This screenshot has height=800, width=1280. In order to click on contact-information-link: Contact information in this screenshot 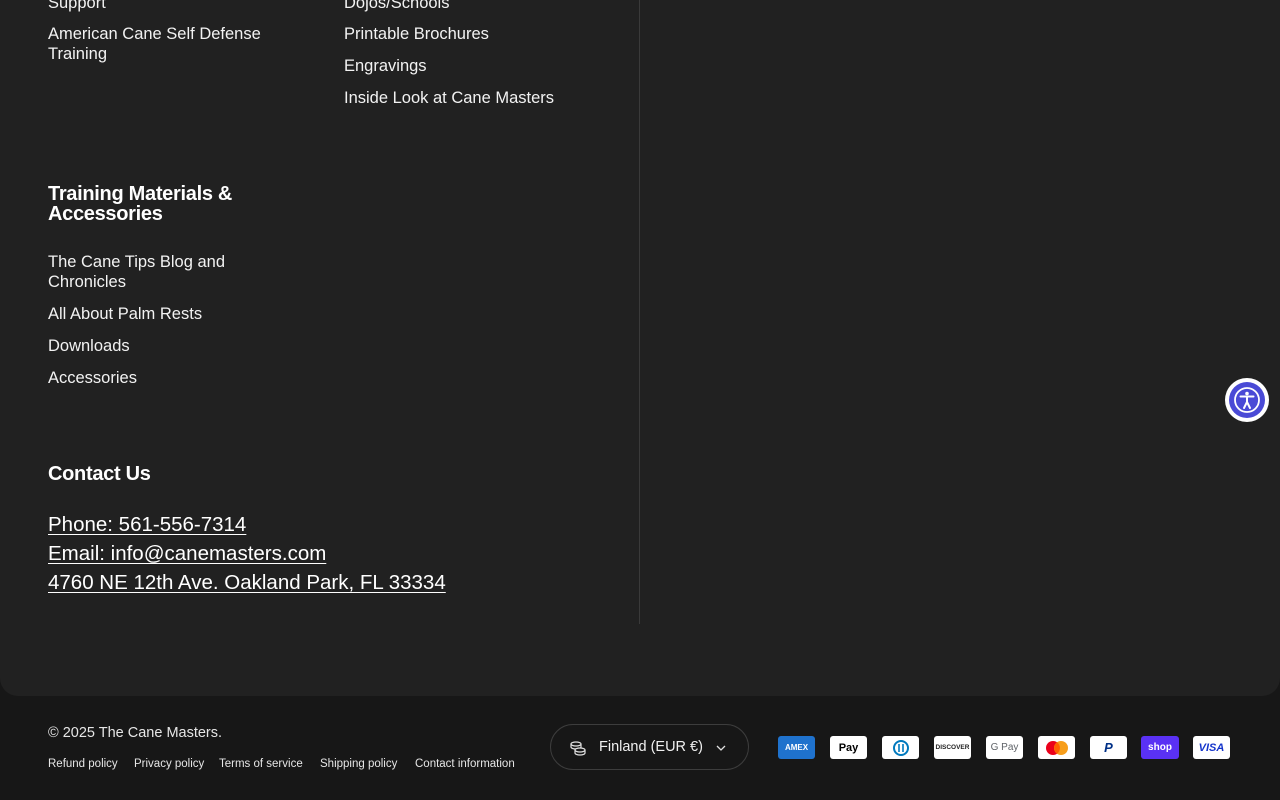, I will do `click(465, 764)`.